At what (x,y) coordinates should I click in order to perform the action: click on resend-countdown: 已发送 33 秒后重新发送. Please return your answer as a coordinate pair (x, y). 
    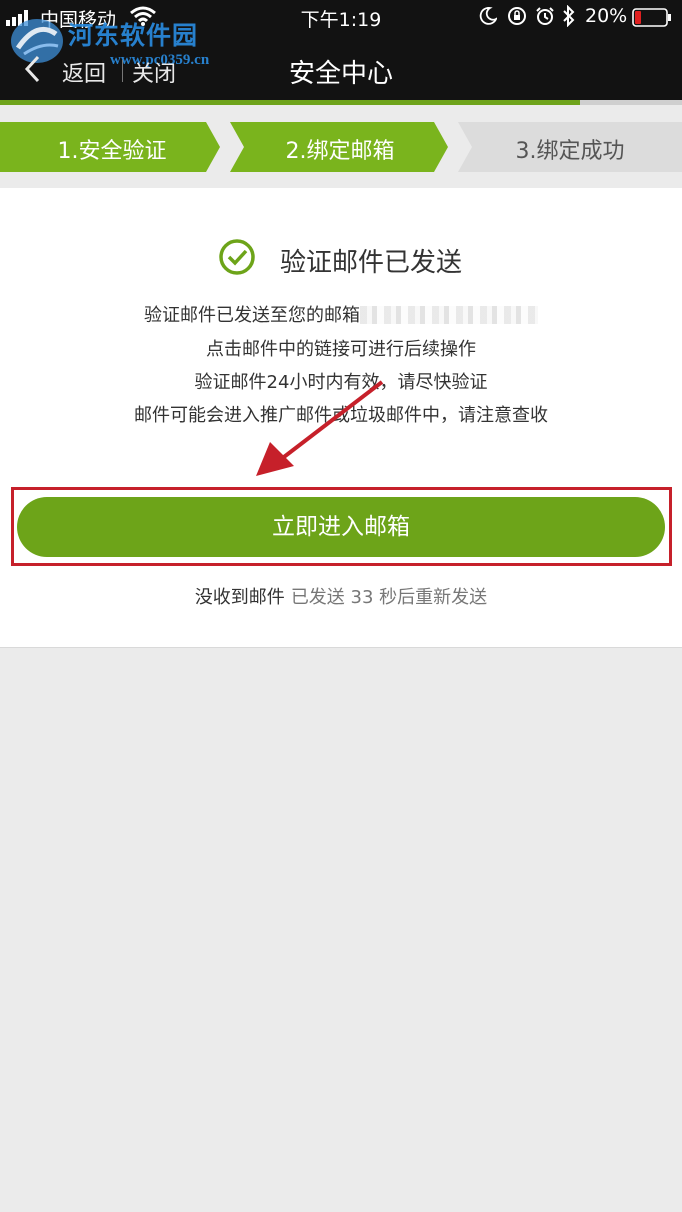
    Looking at the image, I should click on (389, 597).